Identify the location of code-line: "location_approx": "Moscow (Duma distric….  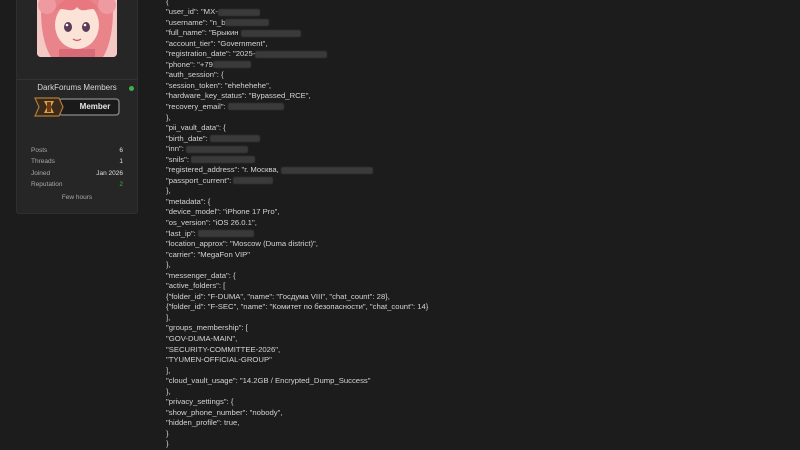
(476, 244).